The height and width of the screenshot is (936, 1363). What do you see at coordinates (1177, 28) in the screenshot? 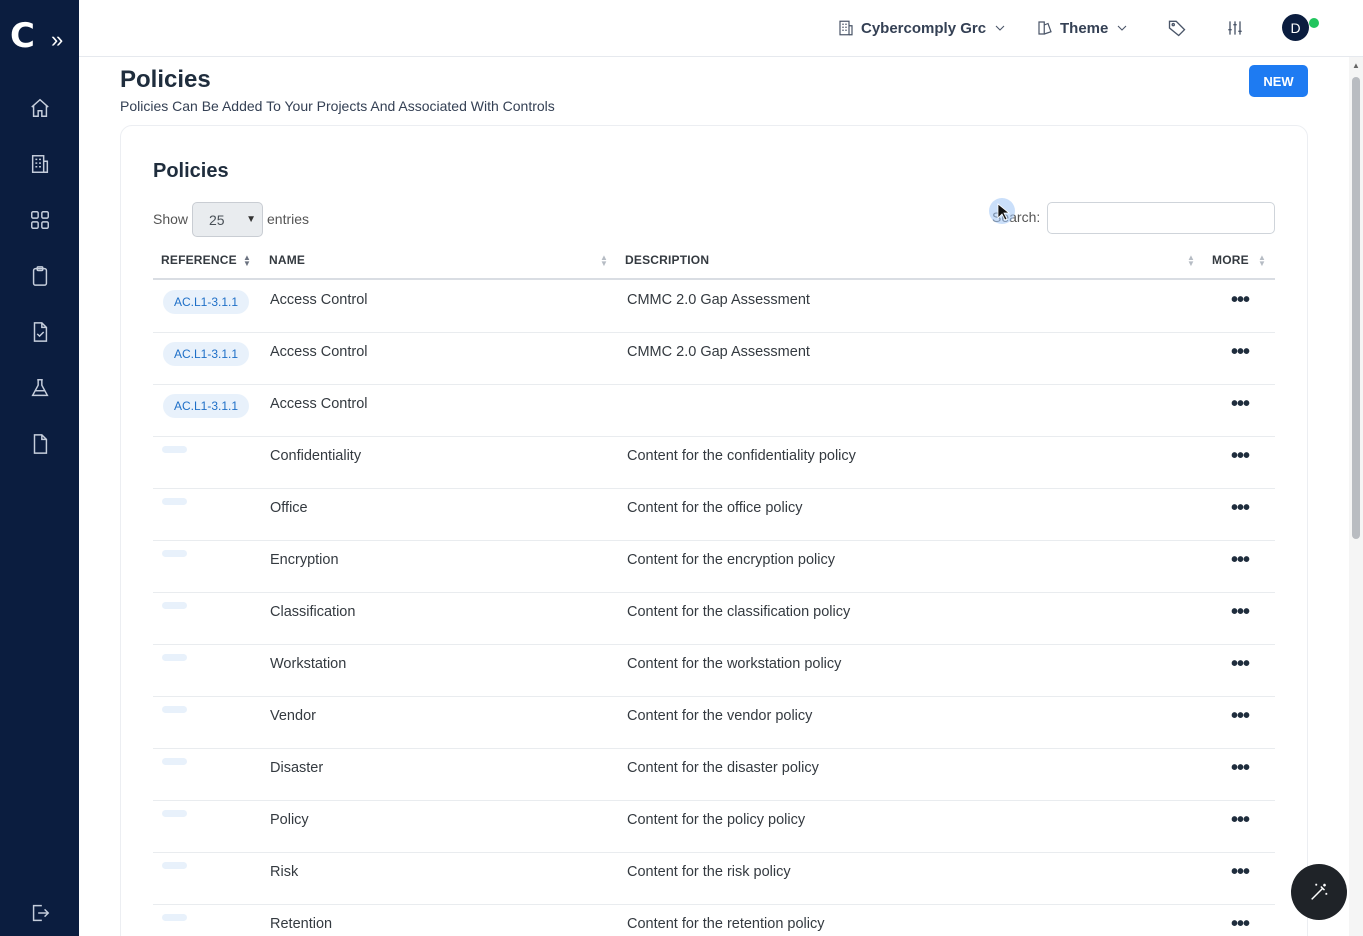
I see `tag-icon` at bounding box center [1177, 28].